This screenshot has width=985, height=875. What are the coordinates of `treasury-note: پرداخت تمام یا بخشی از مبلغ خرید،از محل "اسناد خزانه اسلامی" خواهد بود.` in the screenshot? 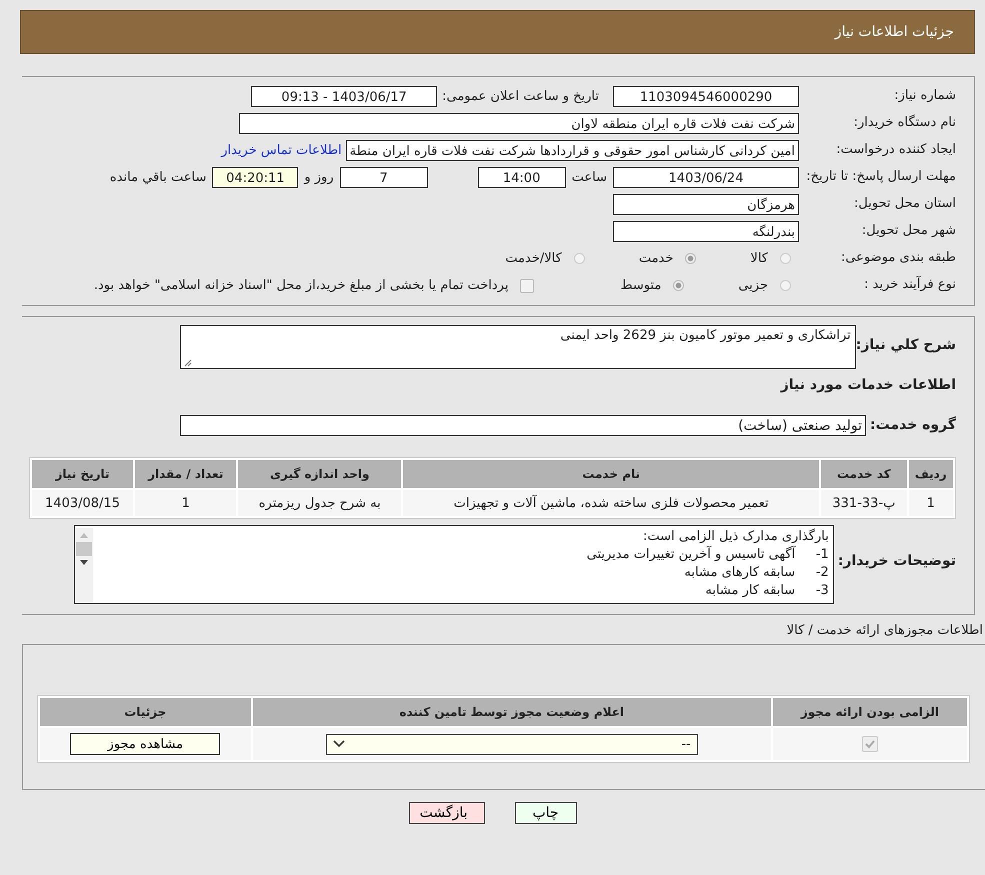 It's located at (301, 285).